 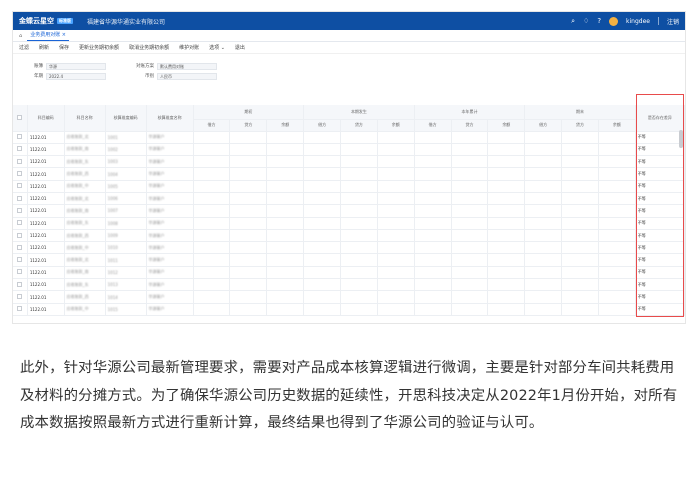 I want to click on col-group-ytd: 本年累计, so click(x=470, y=112).